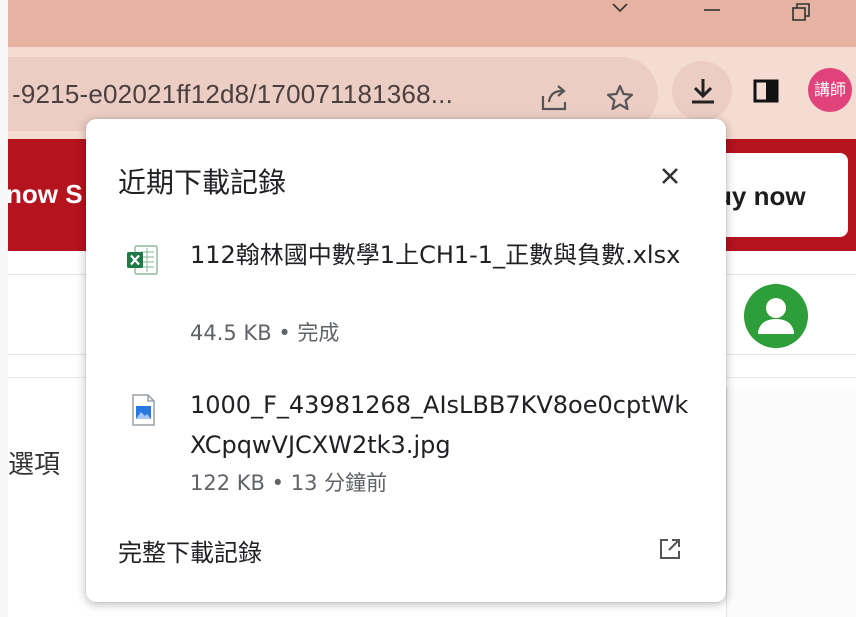 This screenshot has height=617, width=856. What do you see at coordinates (202, 182) in the screenshot?
I see `downloads-title: 近期下載記錄` at bounding box center [202, 182].